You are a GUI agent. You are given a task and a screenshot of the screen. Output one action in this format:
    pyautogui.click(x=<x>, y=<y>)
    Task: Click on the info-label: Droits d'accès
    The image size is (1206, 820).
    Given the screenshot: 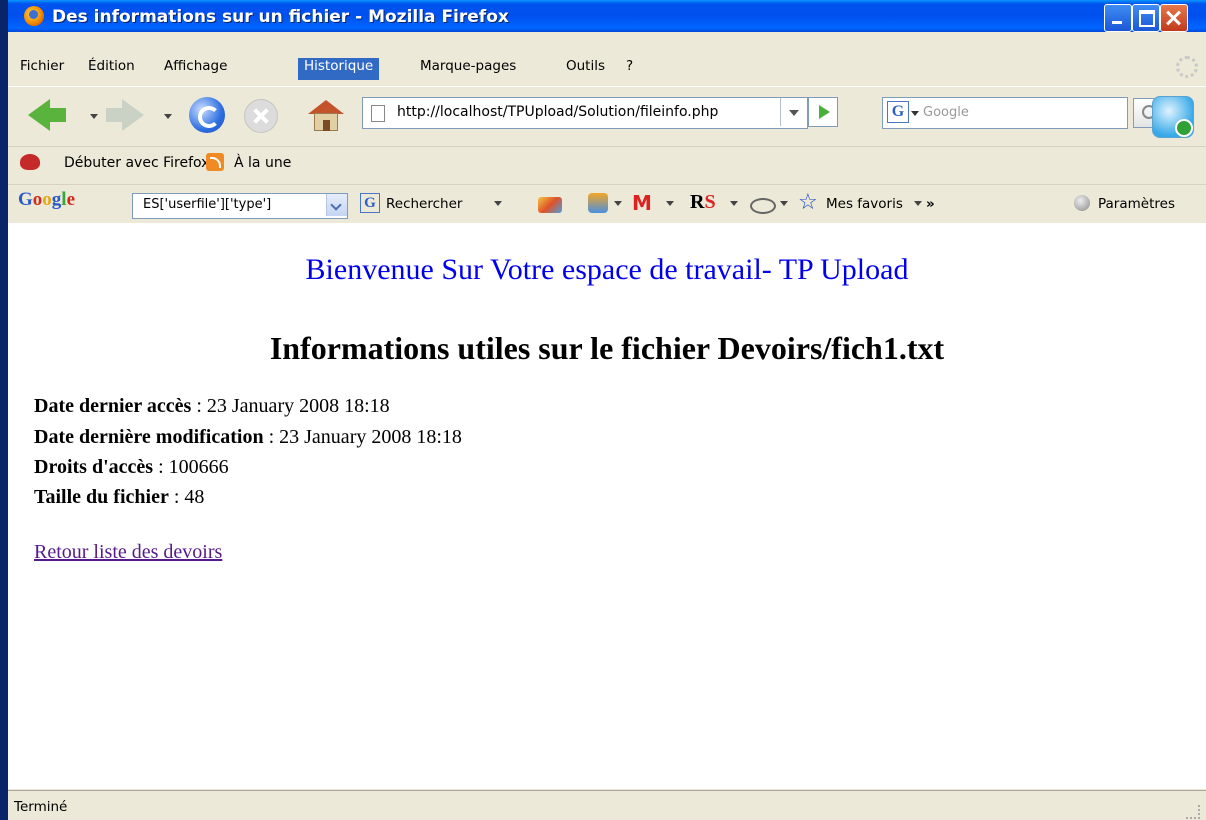 What is the action you would take?
    pyautogui.click(x=94, y=467)
    